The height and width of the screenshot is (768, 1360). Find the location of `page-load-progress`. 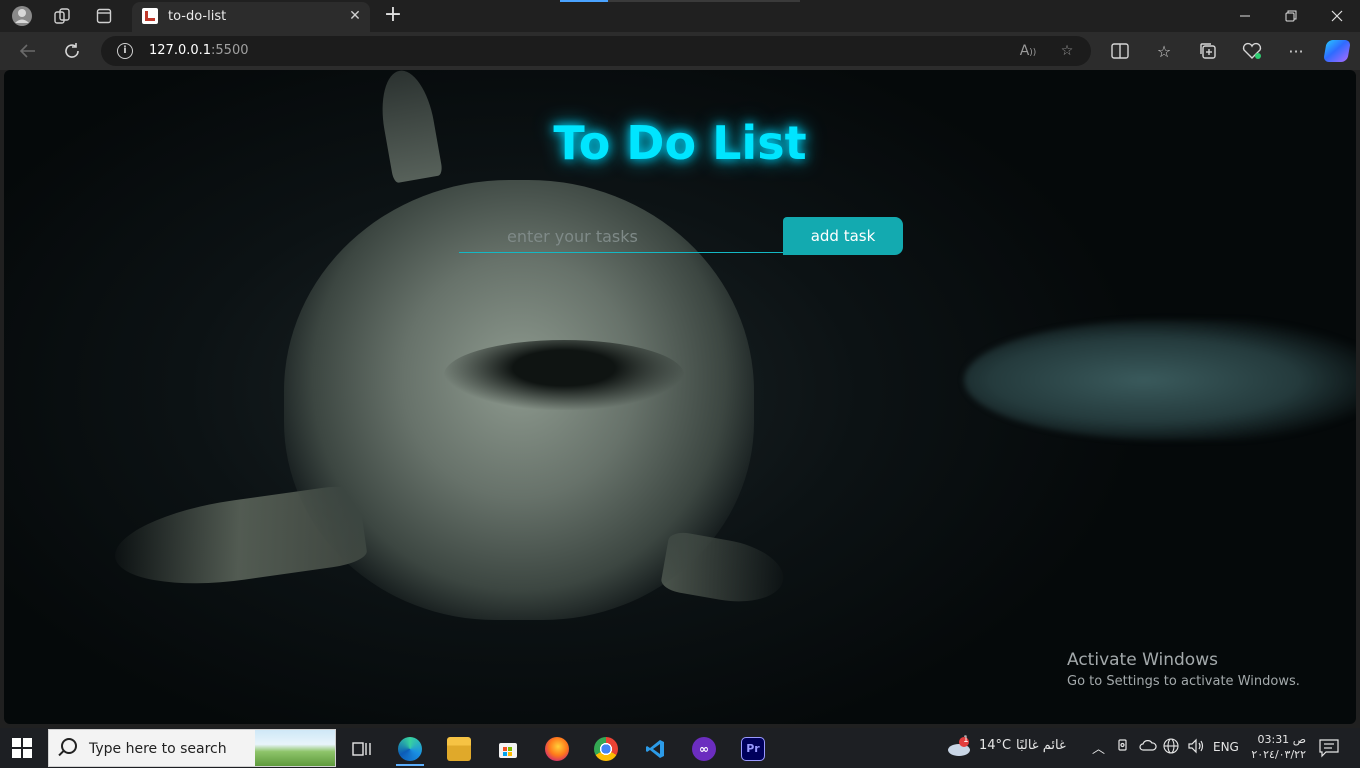

page-load-progress is located at coordinates (680, 1).